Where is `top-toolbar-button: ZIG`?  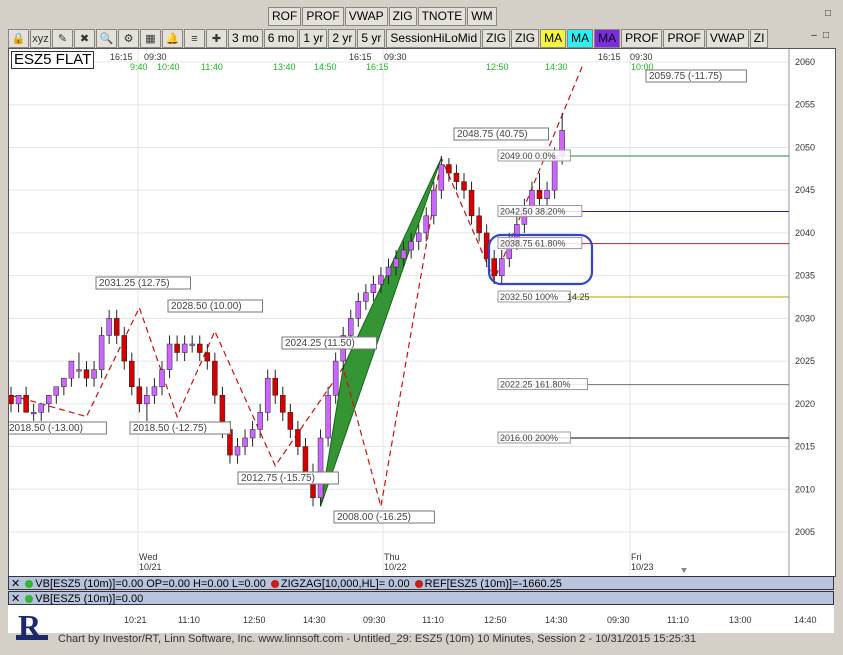
top-toolbar-button: ZIG is located at coordinates (402, 16).